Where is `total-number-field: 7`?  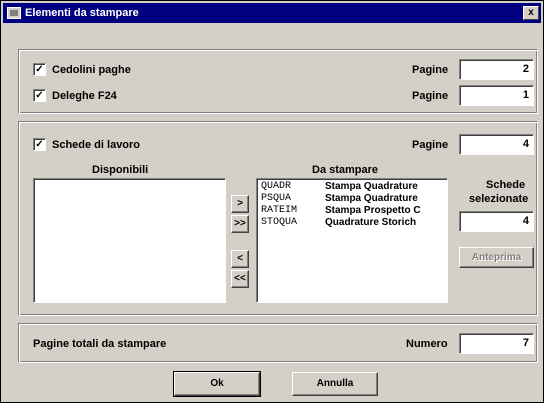 total-number-field: 7 is located at coordinates (496, 343).